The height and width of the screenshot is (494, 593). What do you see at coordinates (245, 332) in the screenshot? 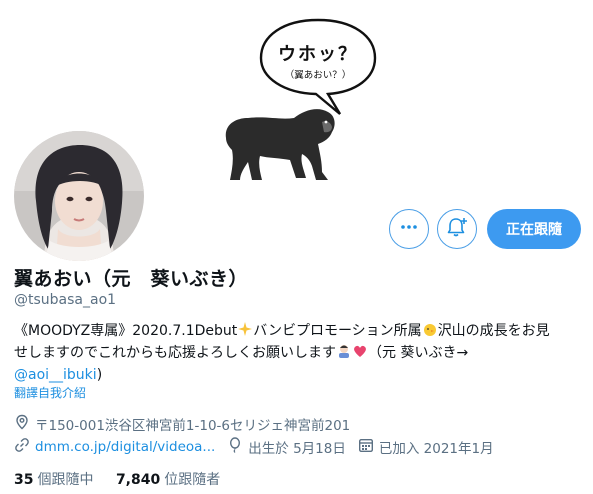
I see `sparkles-emoji-icon` at bounding box center [245, 332].